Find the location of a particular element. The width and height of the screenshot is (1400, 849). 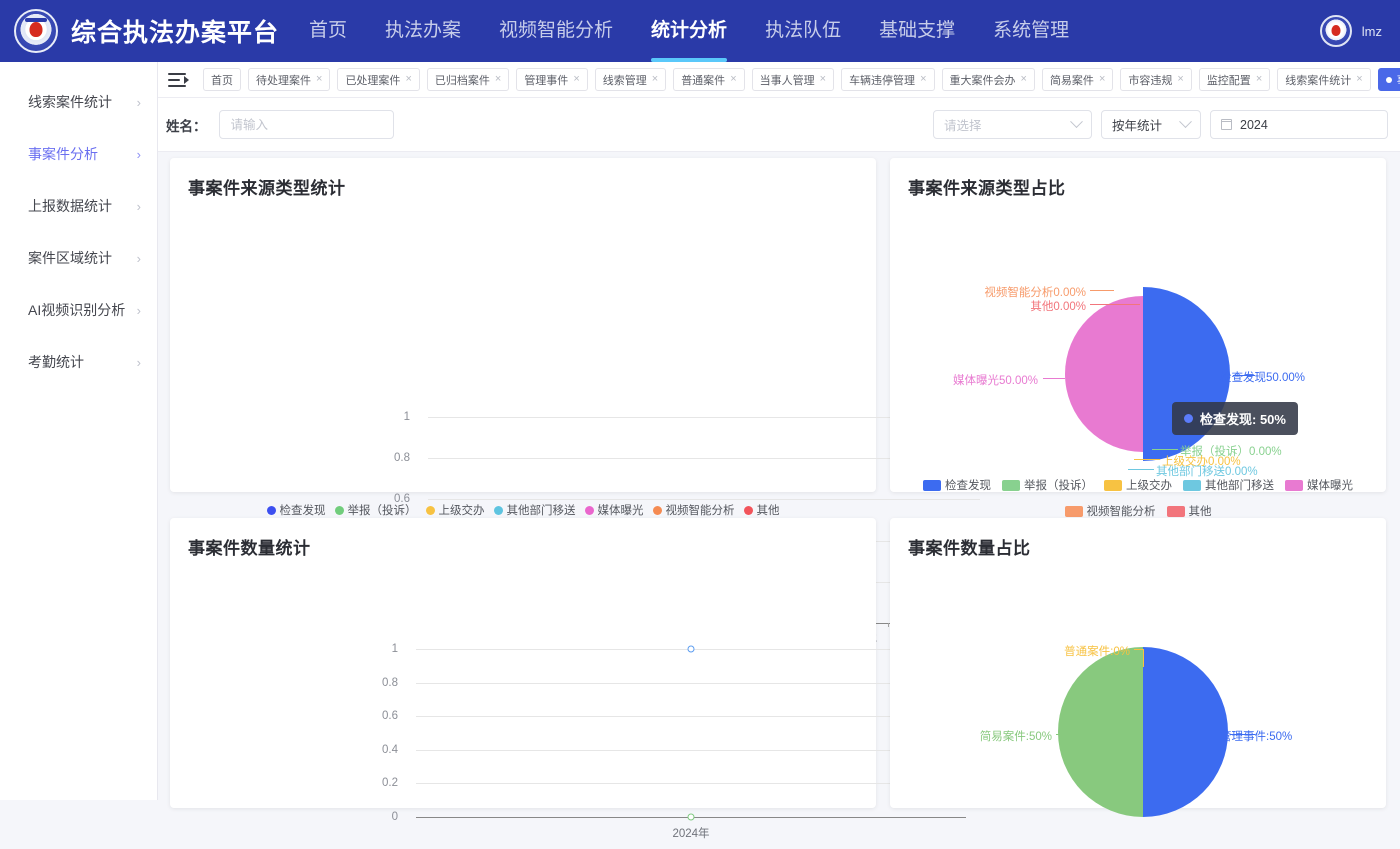

brand: 综合执法办案平台 is located at coordinates (145, 31).